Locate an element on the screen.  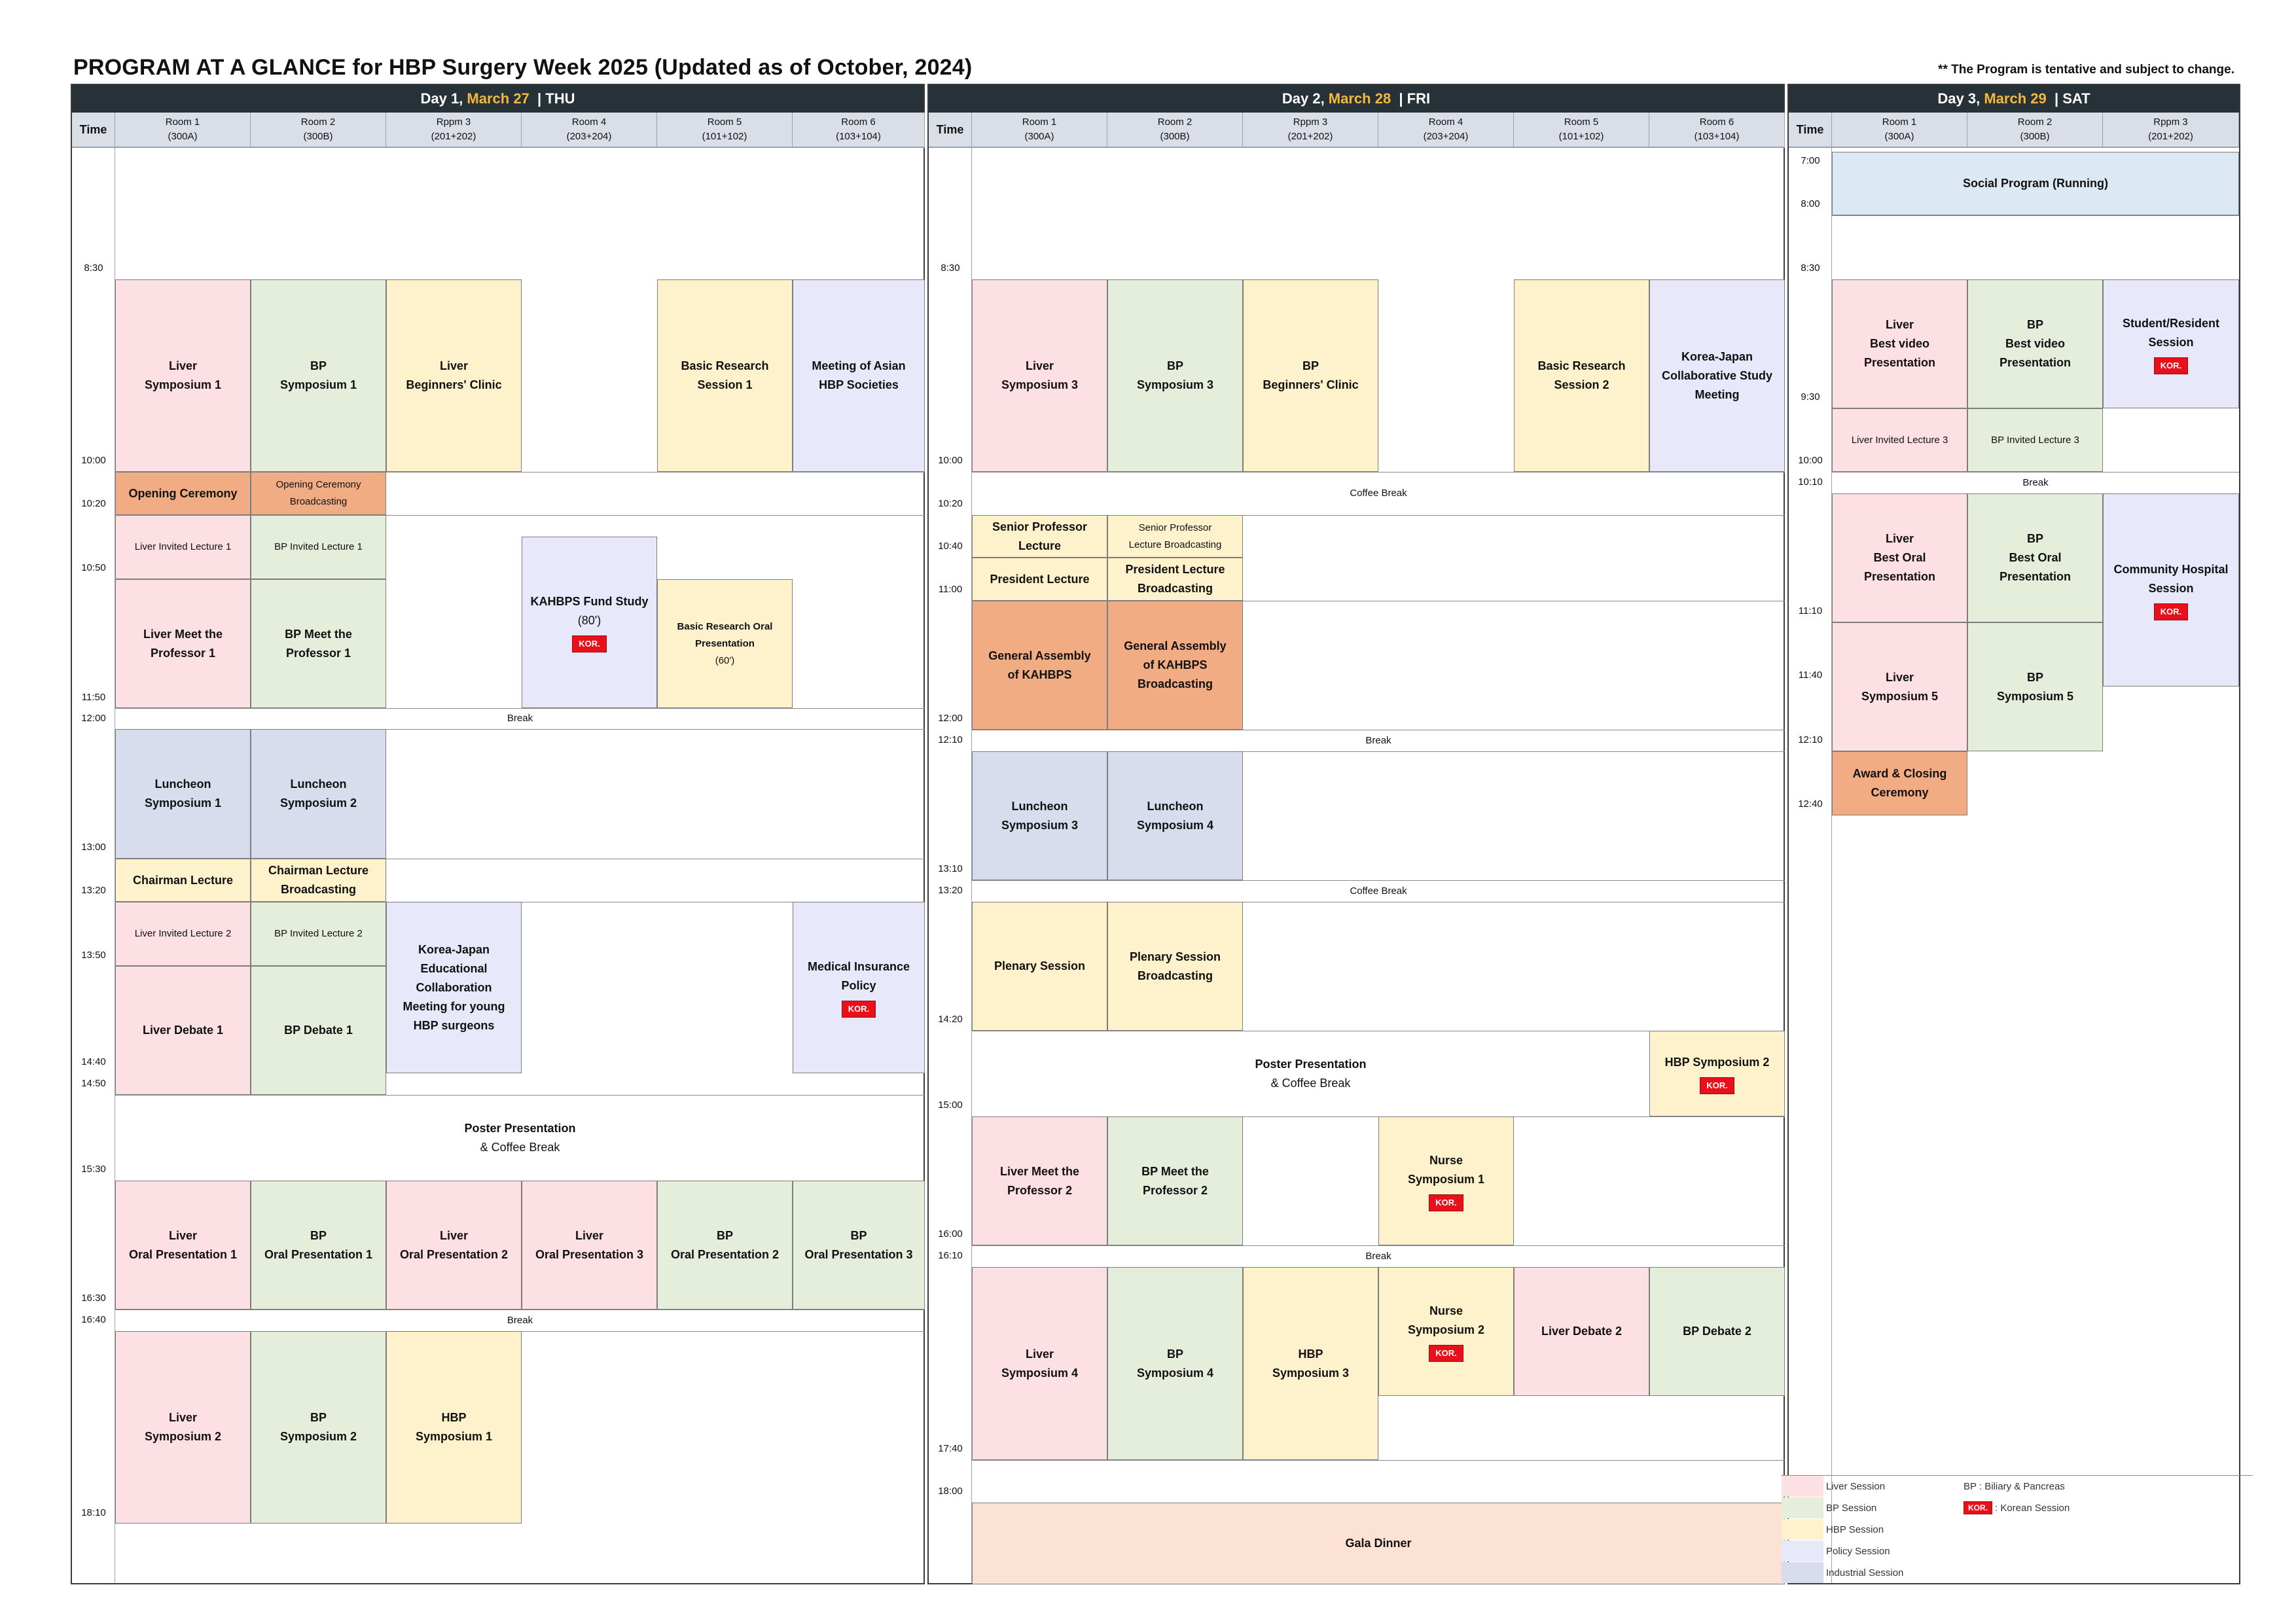
session-social-program-running: Social Program (Running) is located at coordinates (2035, 183).